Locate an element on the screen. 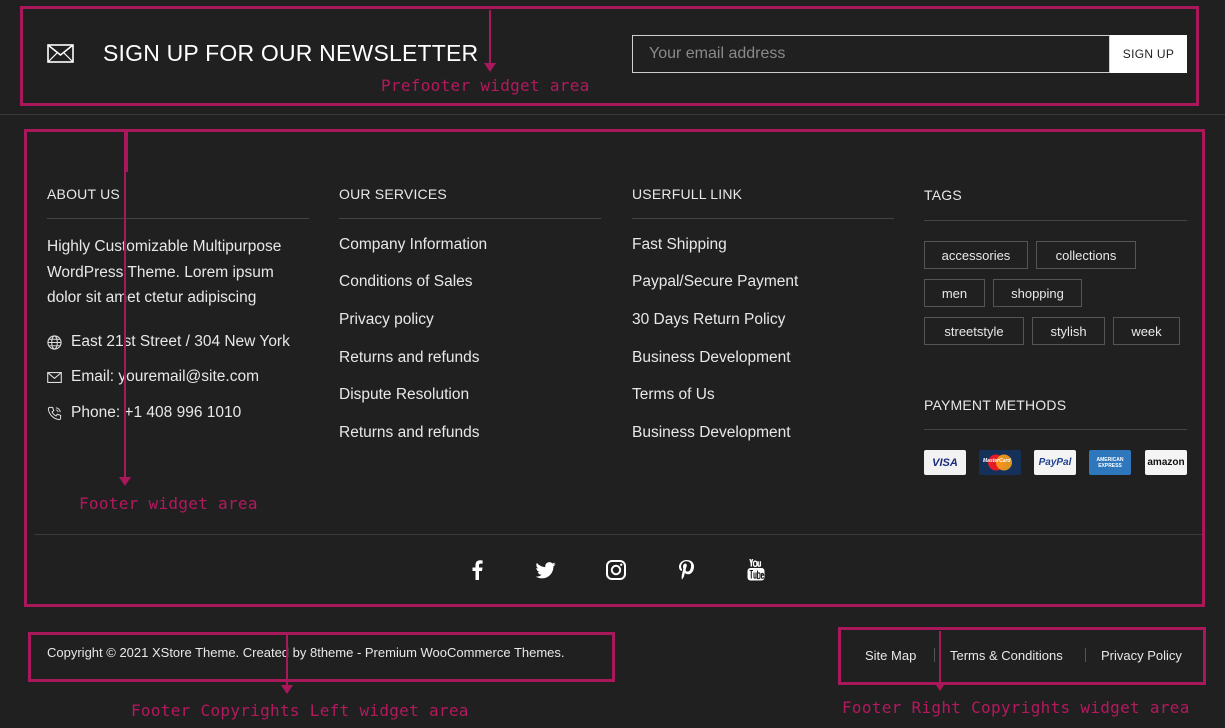 The image size is (1225, 728). tag-streetstyle: streetstyle is located at coordinates (974, 331).